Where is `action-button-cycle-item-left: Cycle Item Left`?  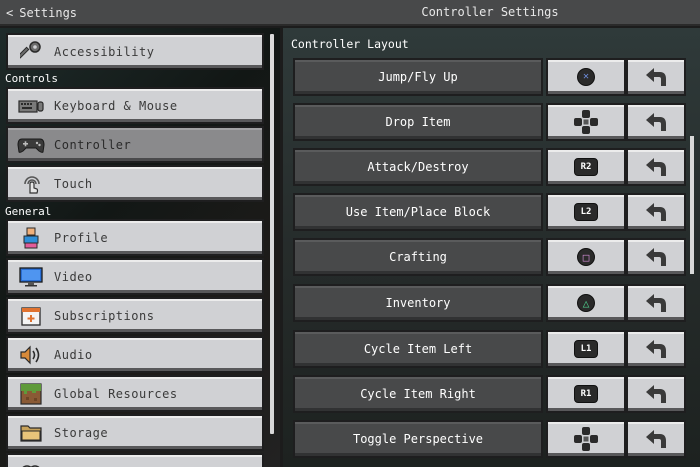 action-button-cycle-item-left: Cycle Item Left is located at coordinates (418, 349).